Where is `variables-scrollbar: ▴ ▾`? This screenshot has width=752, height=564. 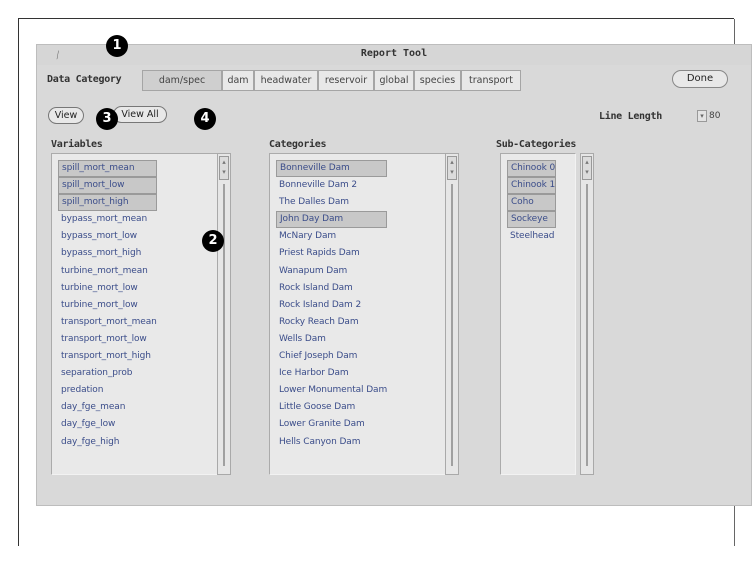
variables-scrollbar: ▴ ▾ is located at coordinates (224, 314).